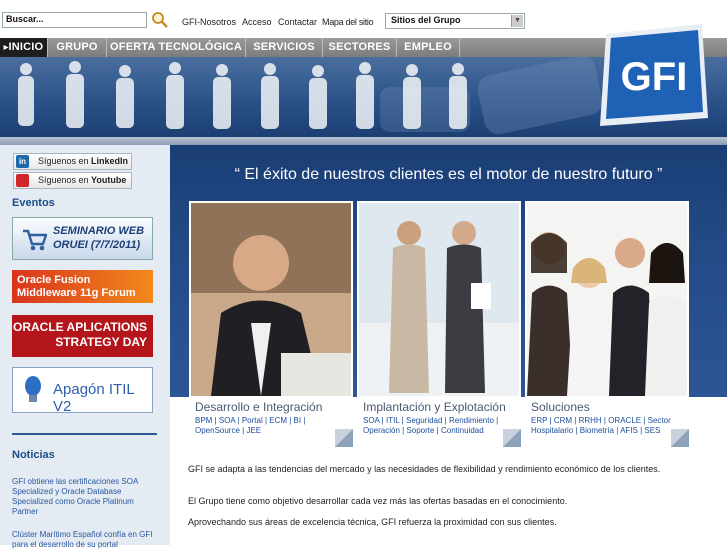 The width and height of the screenshot is (727, 550). I want to click on group-sites-select: Sitios del Grupo ▼, so click(455, 21).